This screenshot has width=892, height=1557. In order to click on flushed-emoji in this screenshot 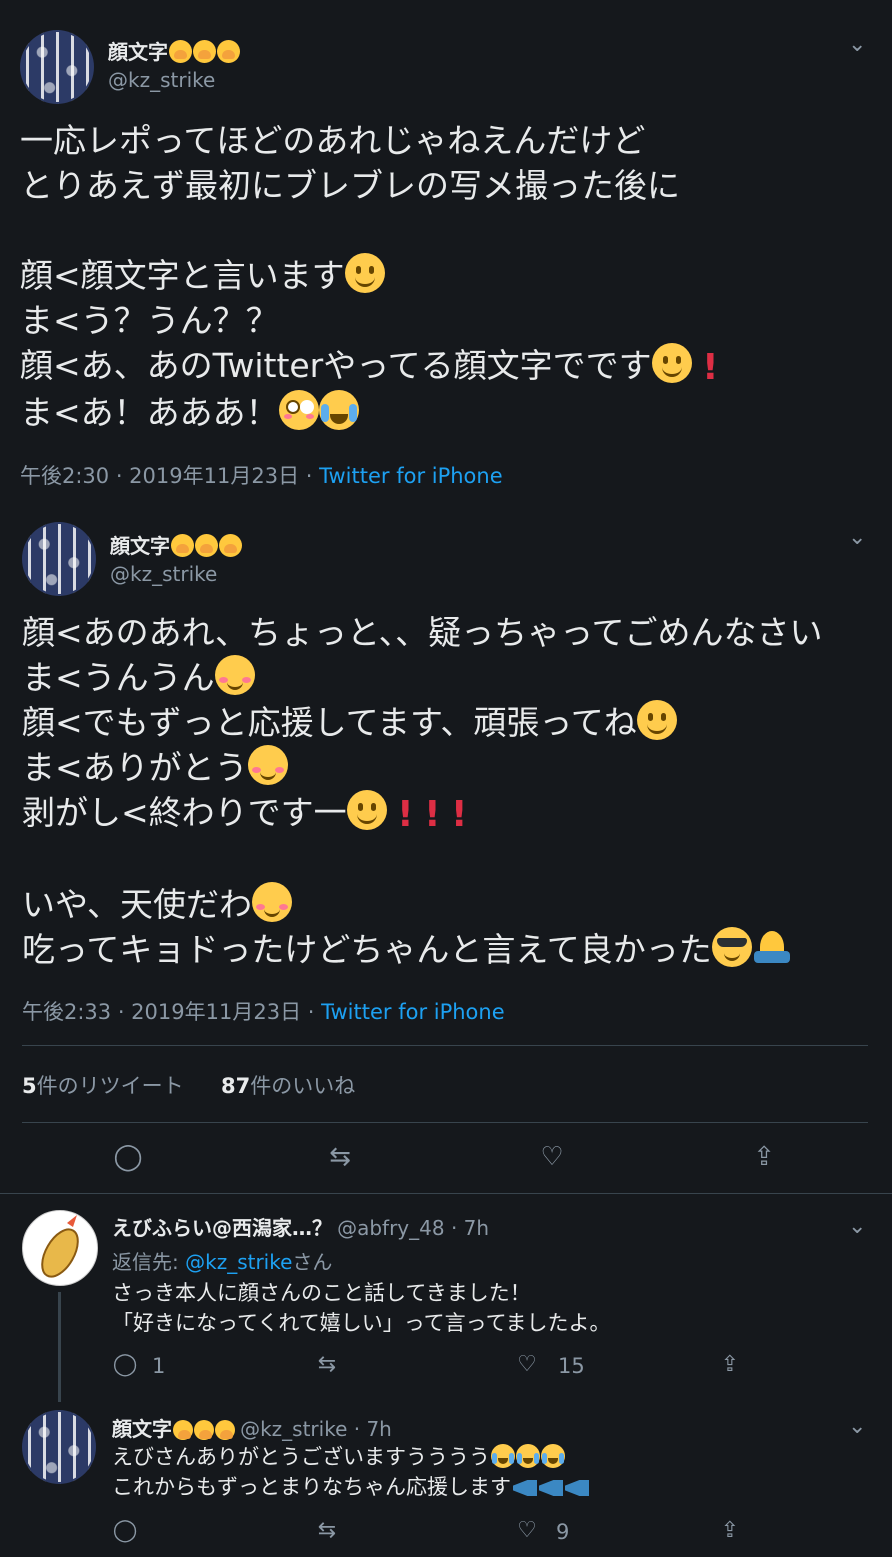, I will do `click(298, 410)`.